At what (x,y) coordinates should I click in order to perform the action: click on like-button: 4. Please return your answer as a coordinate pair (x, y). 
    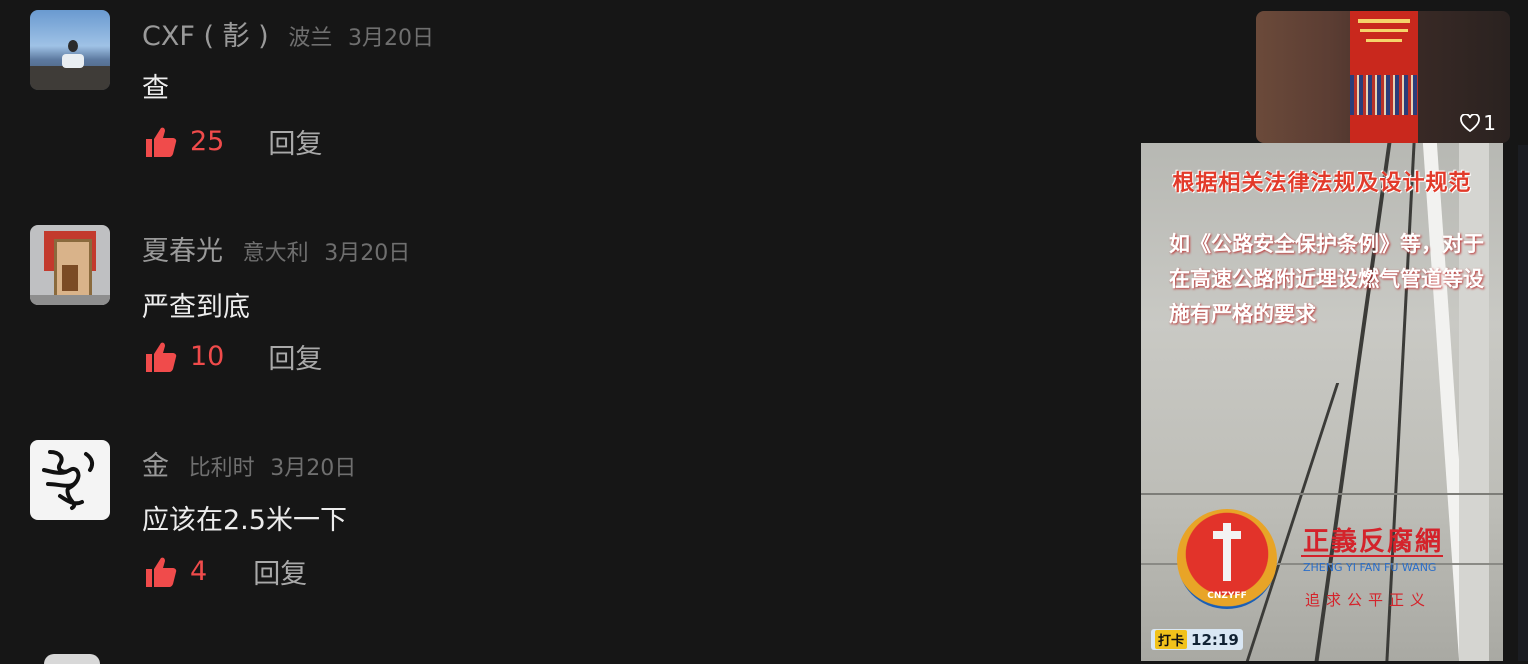
    Looking at the image, I should click on (175, 572).